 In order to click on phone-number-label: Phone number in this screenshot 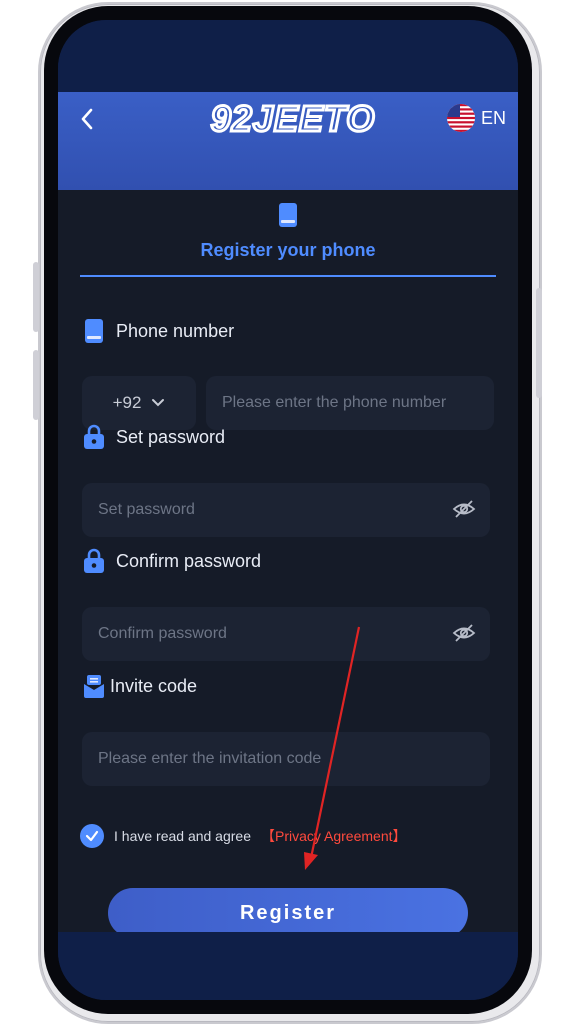, I will do `click(158, 331)`.